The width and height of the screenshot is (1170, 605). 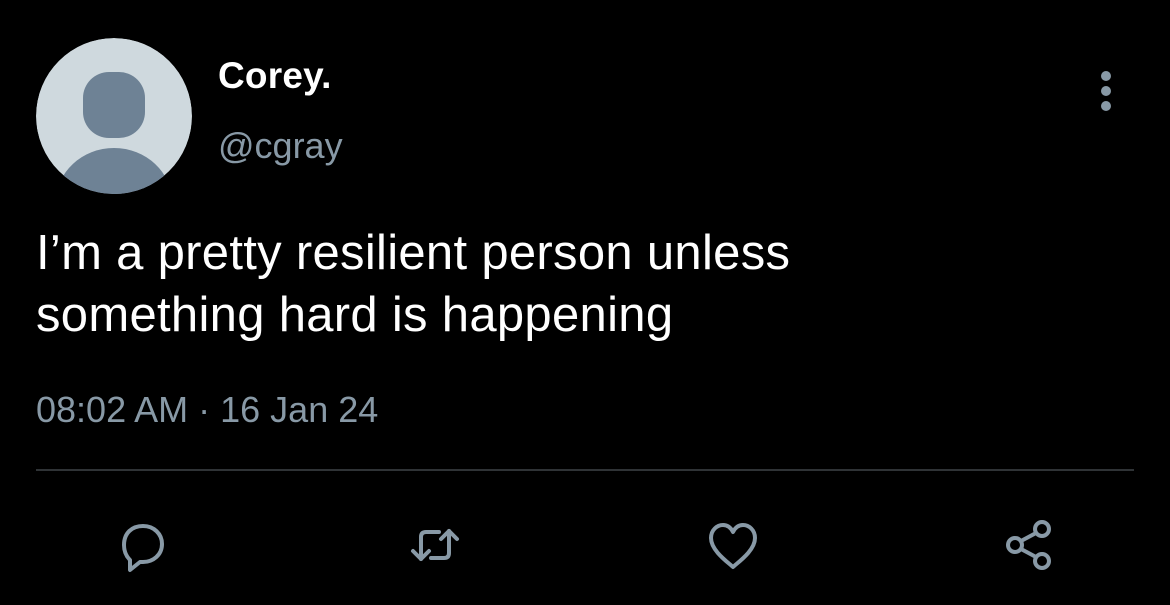 I want to click on more-options-button, so click(x=1106, y=91).